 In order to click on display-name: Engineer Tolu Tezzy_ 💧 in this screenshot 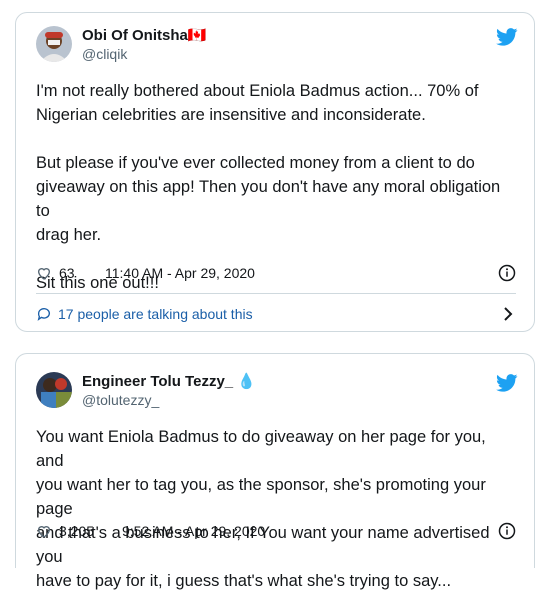, I will do `click(169, 381)`.